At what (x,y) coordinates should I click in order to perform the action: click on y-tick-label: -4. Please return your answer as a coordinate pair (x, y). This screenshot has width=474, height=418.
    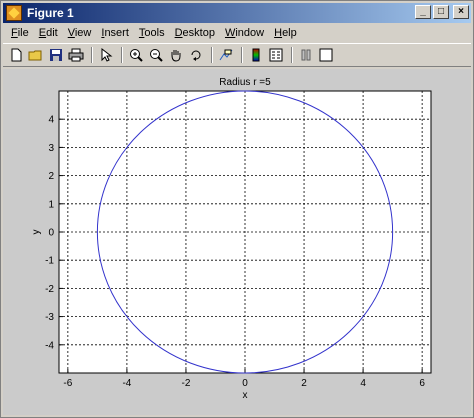
    Looking at the image, I should click on (49, 345).